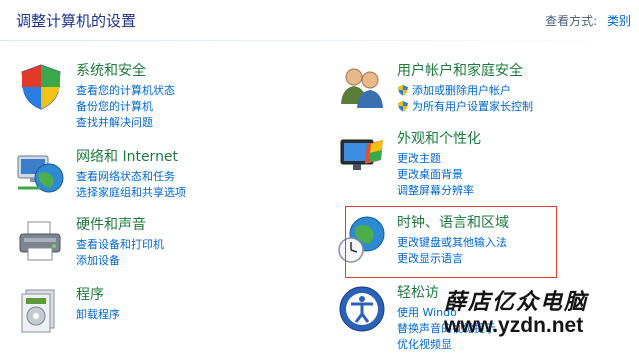 This screenshot has width=639, height=353. I want to click on ease-of-access-icon, so click(362, 309).